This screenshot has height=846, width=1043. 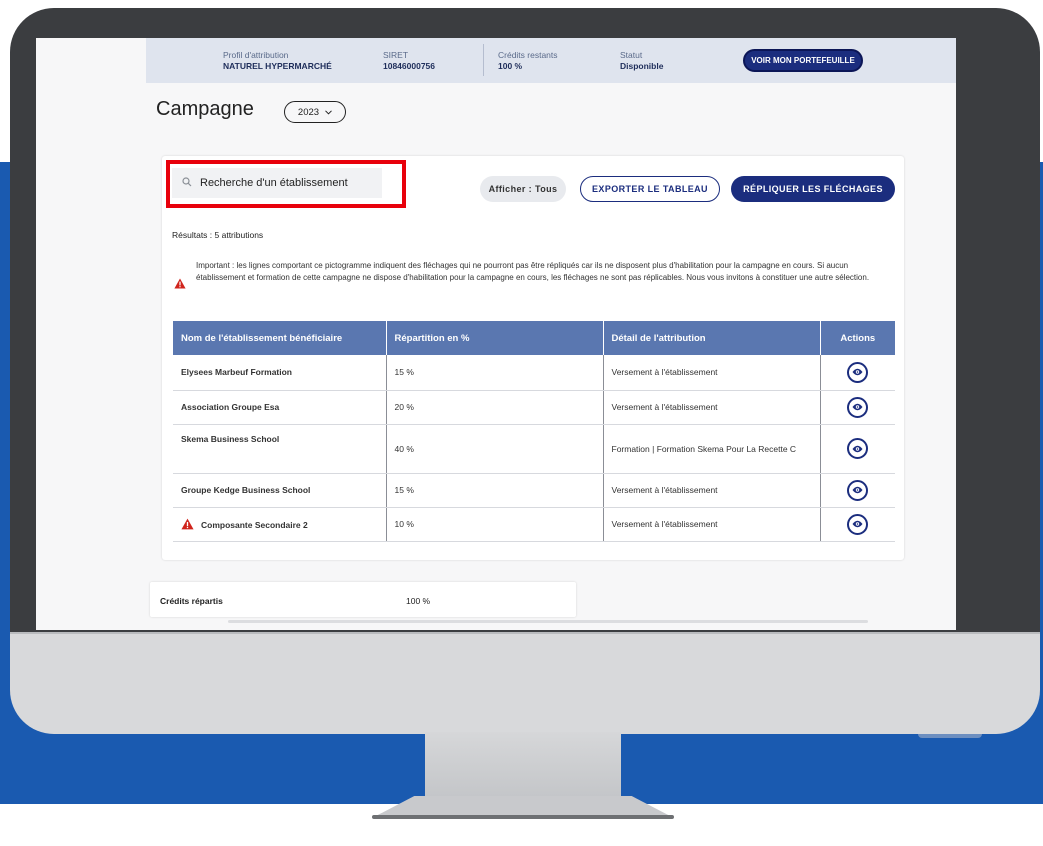 What do you see at coordinates (205, 109) in the screenshot?
I see `page-title: Campagne` at bounding box center [205, 109].